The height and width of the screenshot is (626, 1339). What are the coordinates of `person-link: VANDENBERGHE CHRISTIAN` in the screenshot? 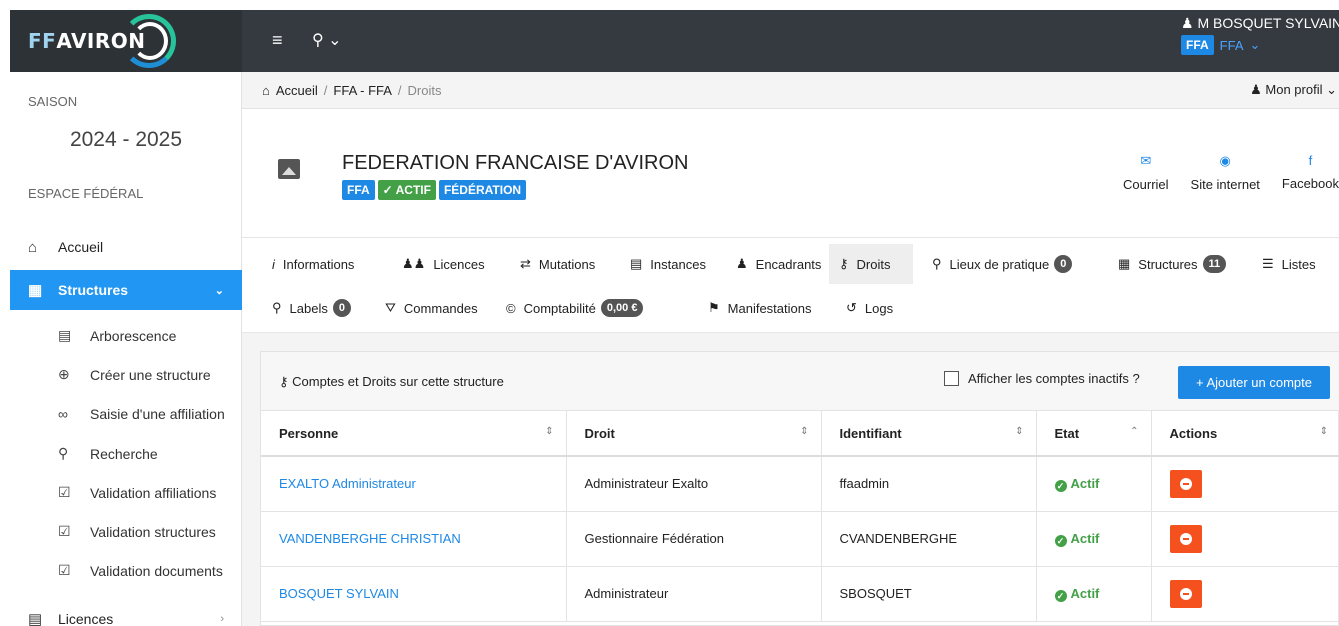 It's located at (370, 538).